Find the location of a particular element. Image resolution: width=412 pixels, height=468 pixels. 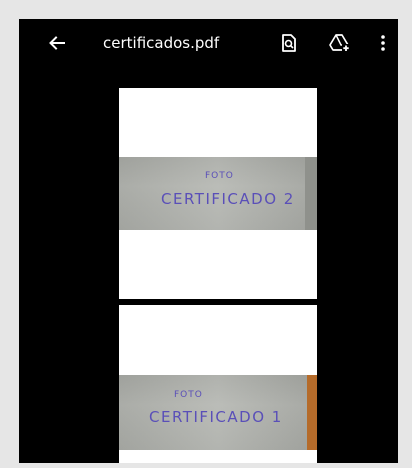

search-button is located at coordinates (289, 43).